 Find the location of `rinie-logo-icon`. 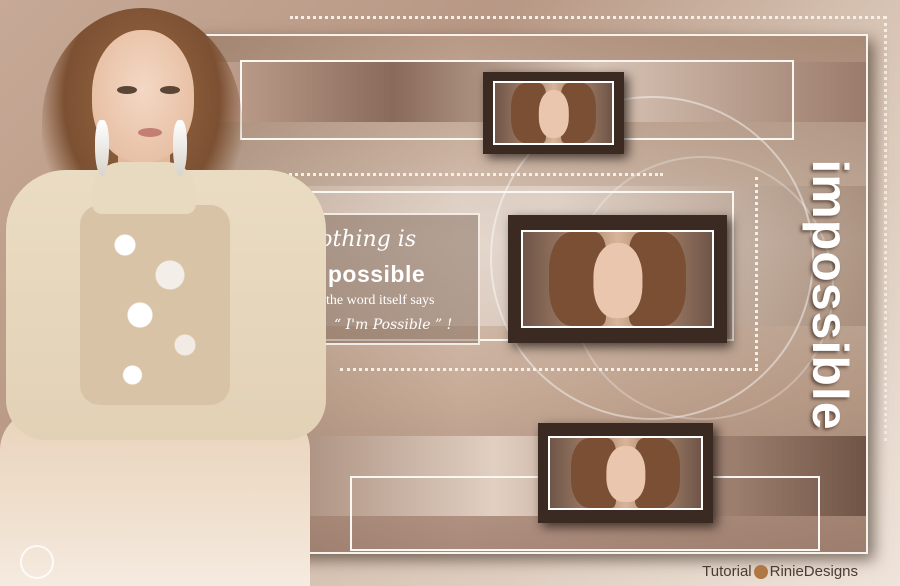

rinie-logo-icon is located at coordinates (760, 571).